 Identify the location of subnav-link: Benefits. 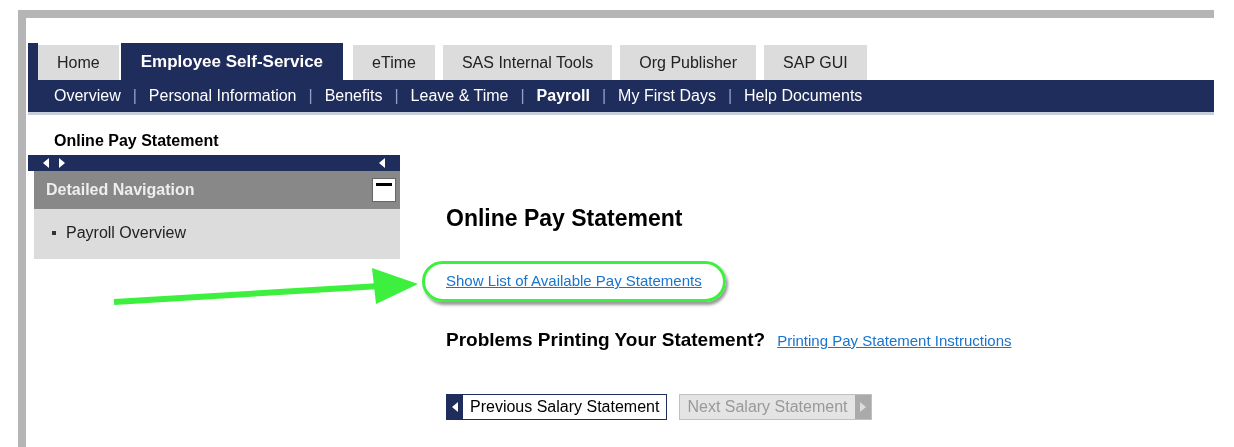
(353, 96).